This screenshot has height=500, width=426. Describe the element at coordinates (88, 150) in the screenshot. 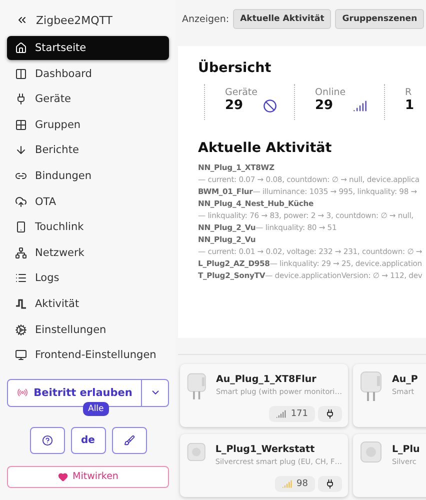

I see `nav-item: Berichte` at that location.